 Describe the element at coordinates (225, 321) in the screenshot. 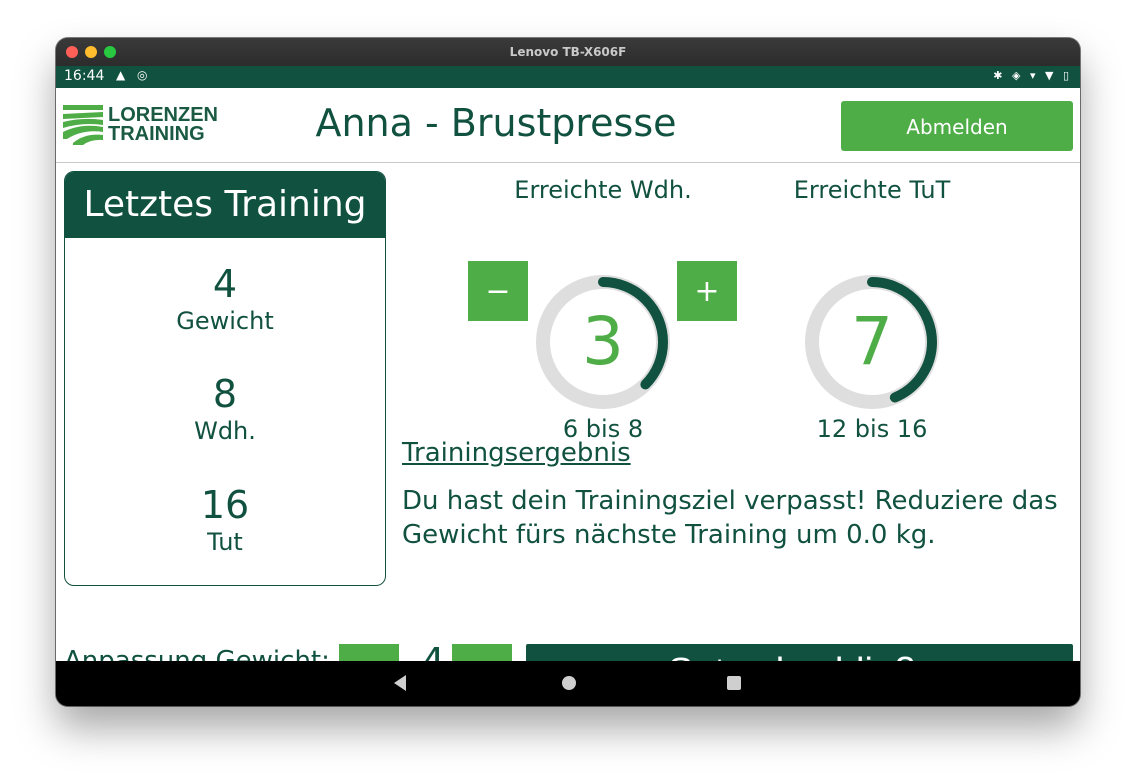

I see `last-weight-label: Gewicht` at that location.